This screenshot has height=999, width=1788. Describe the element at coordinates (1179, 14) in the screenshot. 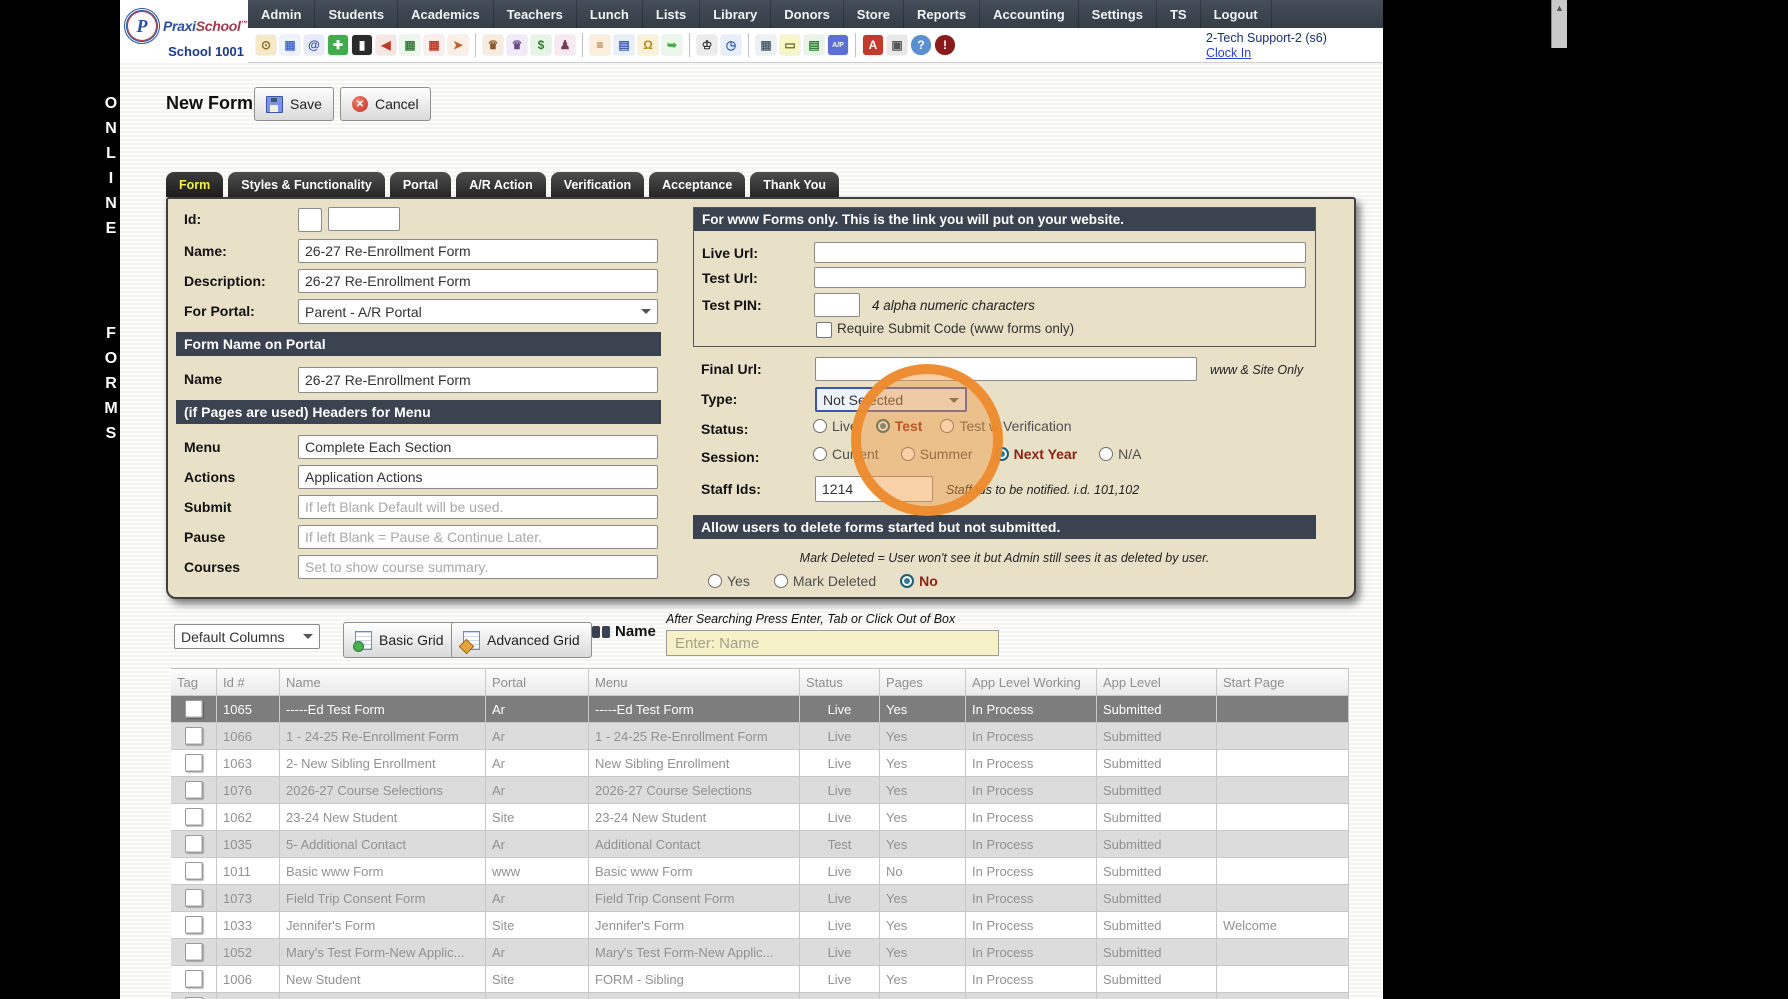

I see `nav-item-ts: TS` at that location.